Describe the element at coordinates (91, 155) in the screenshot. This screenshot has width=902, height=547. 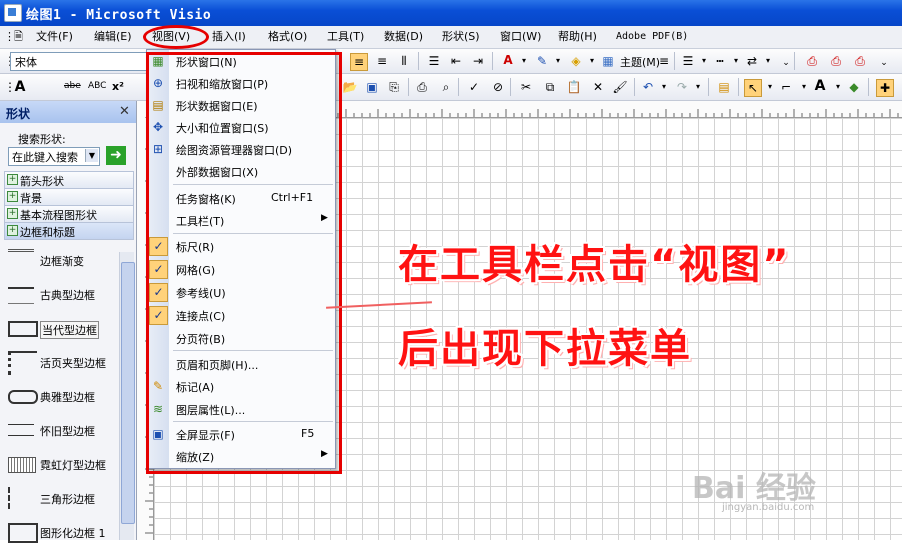
I see `chevron-down-icon: ▼` at that location.